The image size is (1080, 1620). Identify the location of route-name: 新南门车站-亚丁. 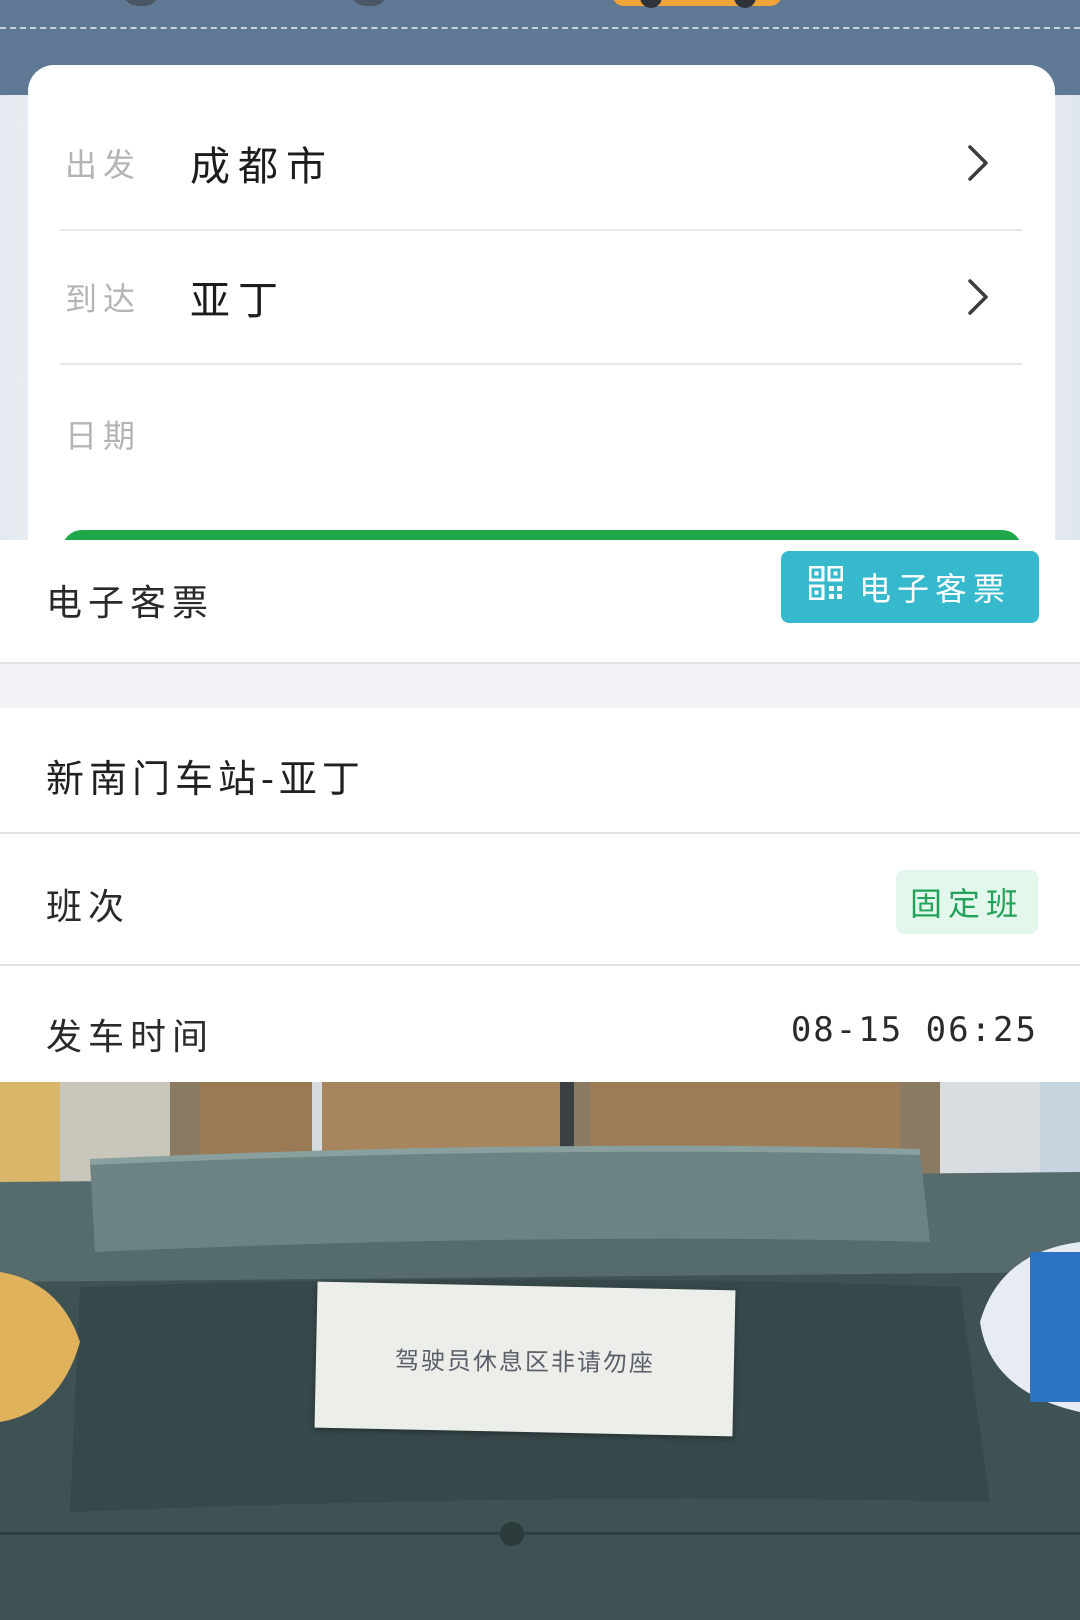
(205, 779).